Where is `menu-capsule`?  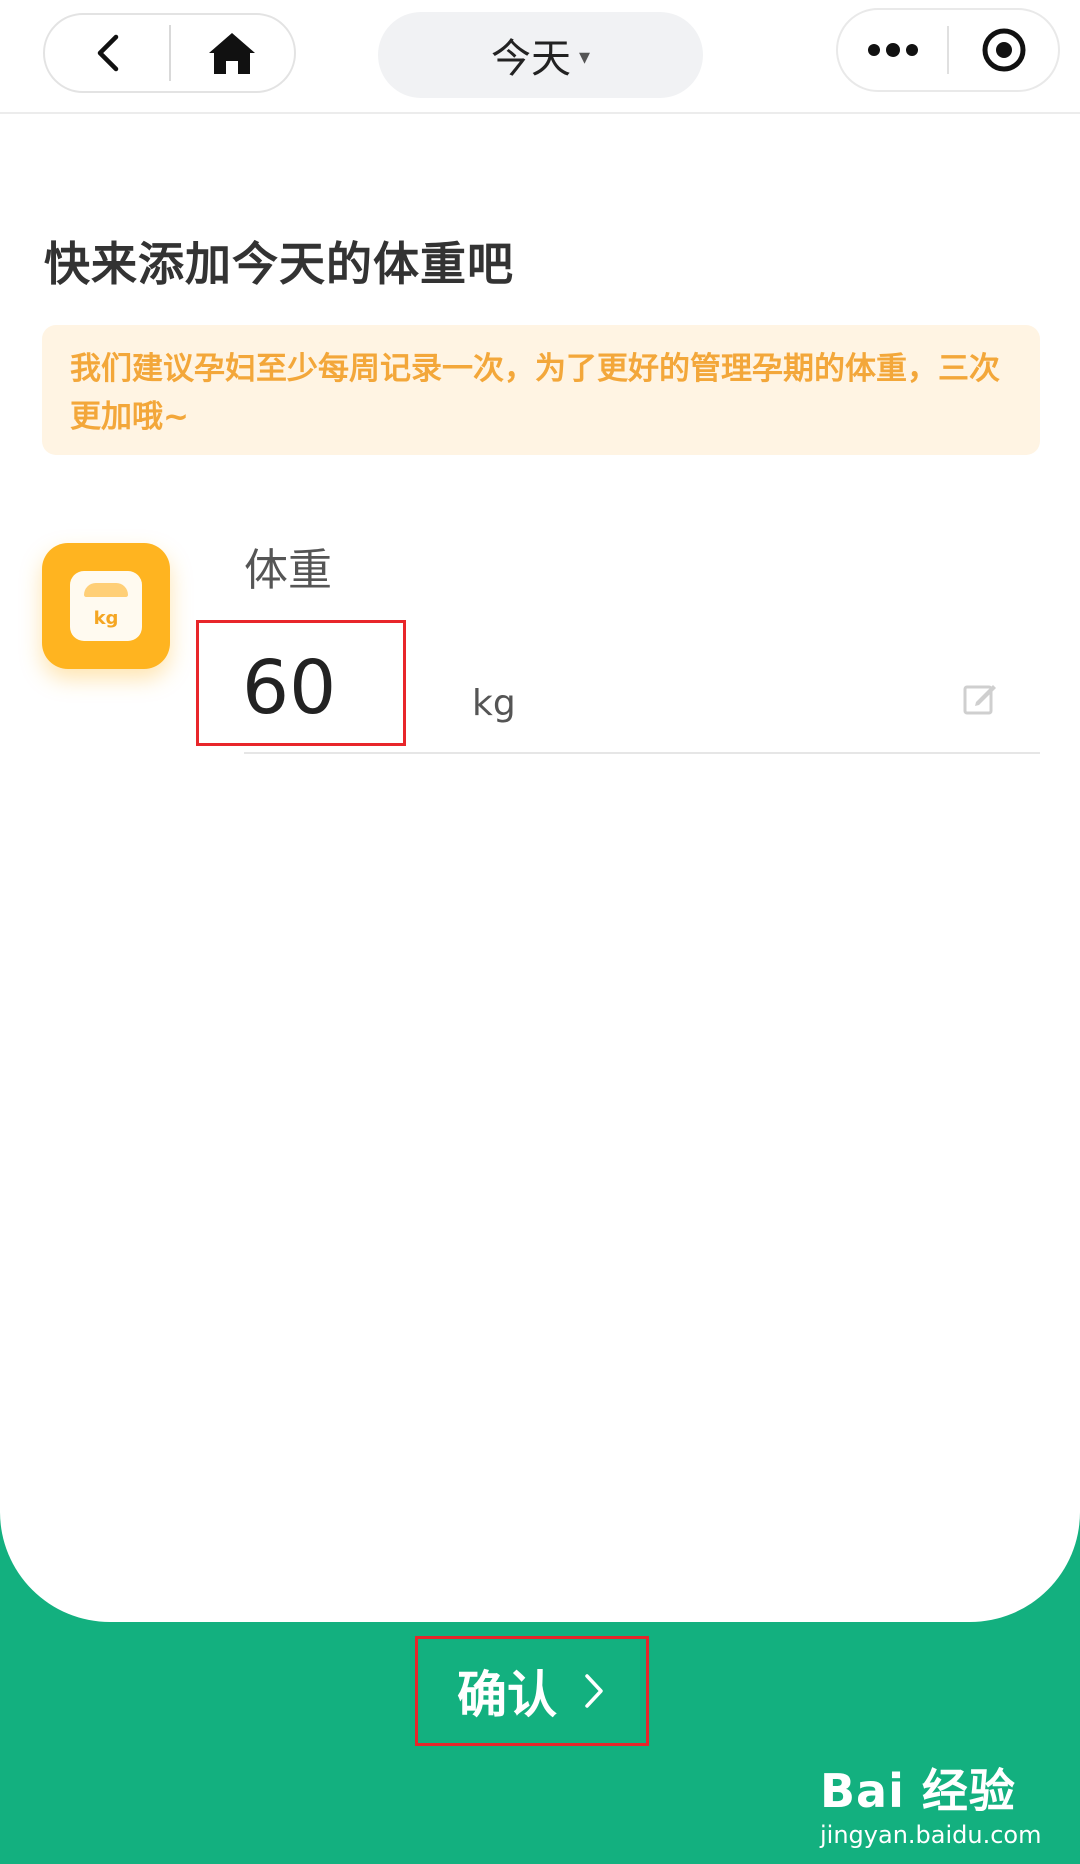
menu-capsule is located at coordinates (948, 50).